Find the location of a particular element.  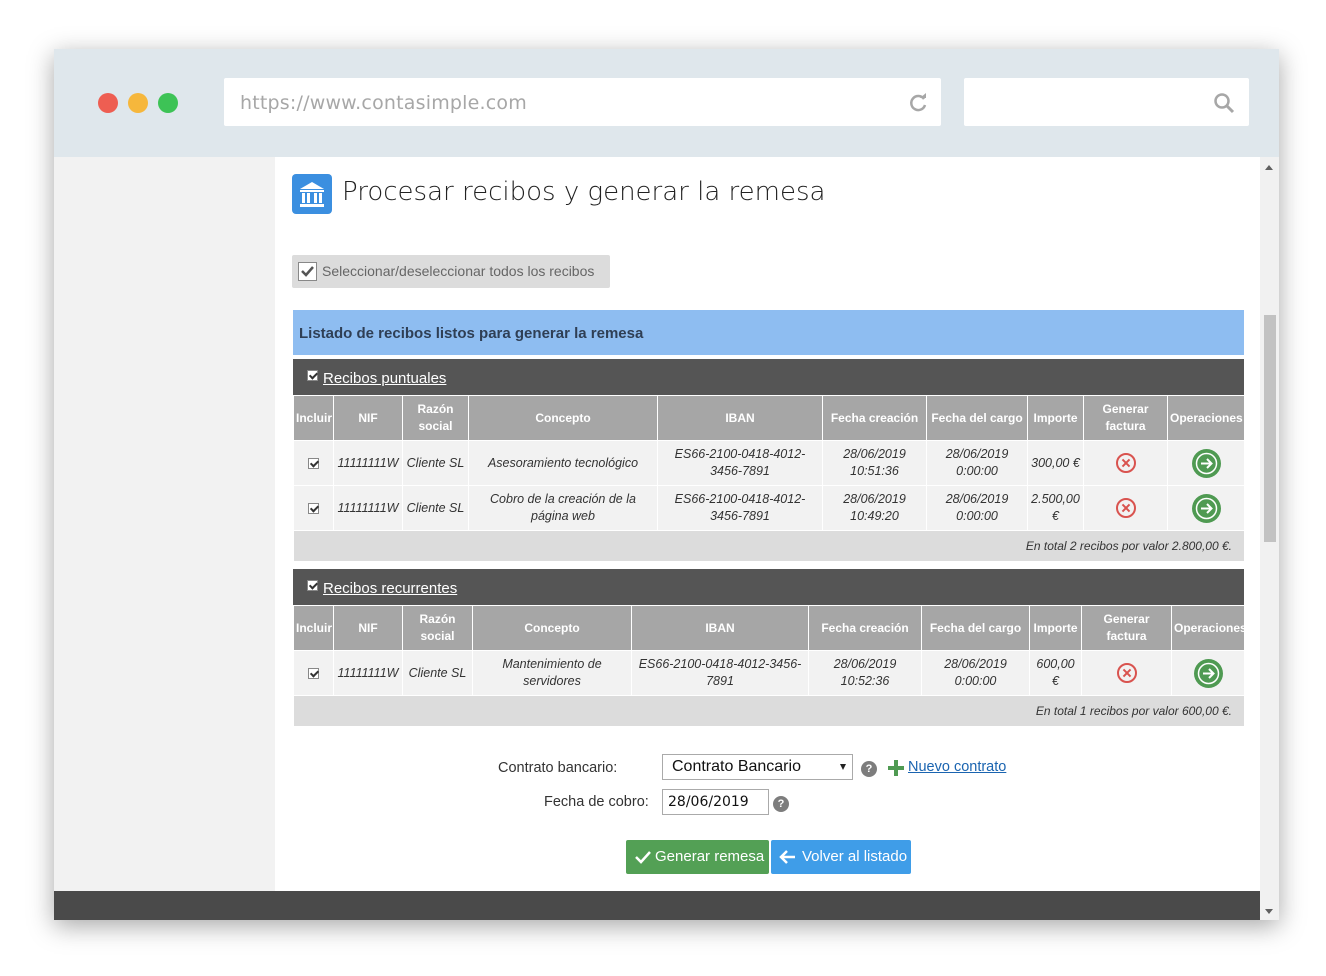

search-icon is located at coordinates (1224, 105).